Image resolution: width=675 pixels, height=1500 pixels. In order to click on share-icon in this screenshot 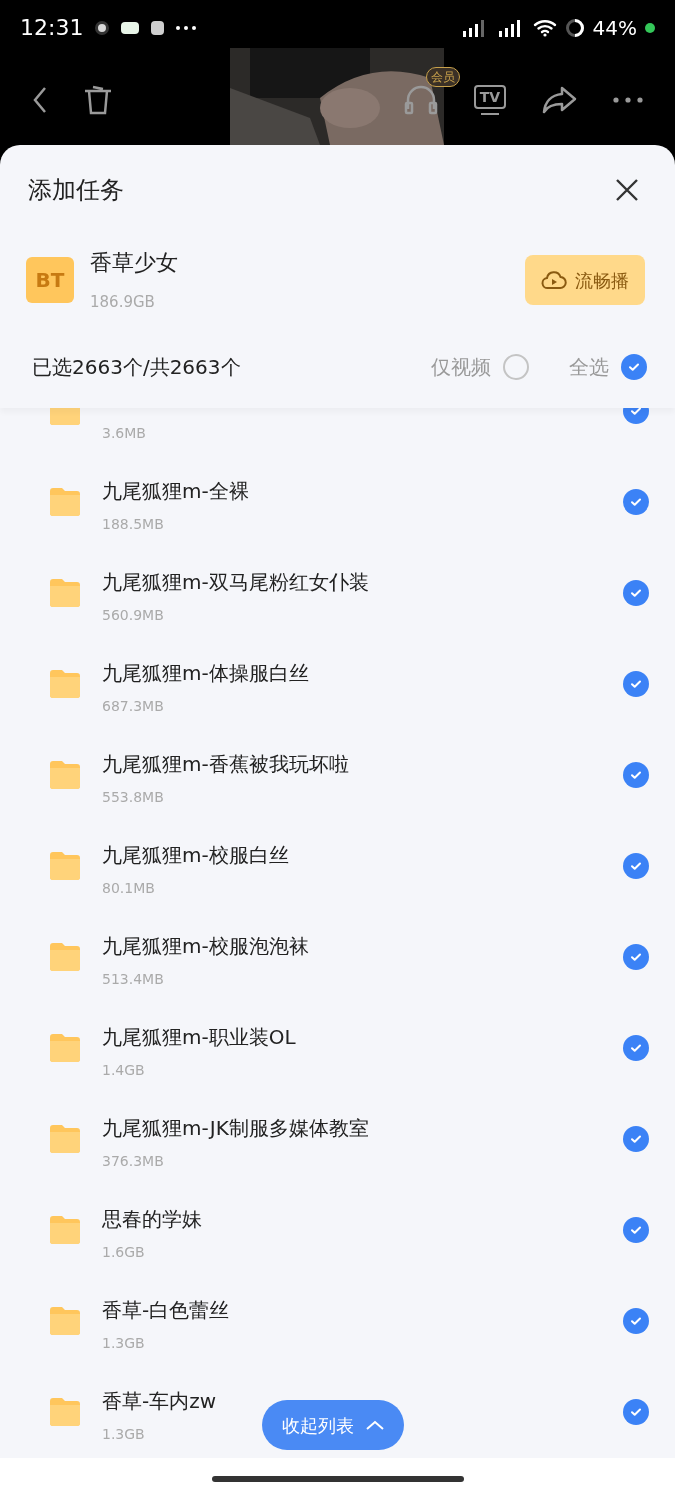, I will do `click(559, 100)`.